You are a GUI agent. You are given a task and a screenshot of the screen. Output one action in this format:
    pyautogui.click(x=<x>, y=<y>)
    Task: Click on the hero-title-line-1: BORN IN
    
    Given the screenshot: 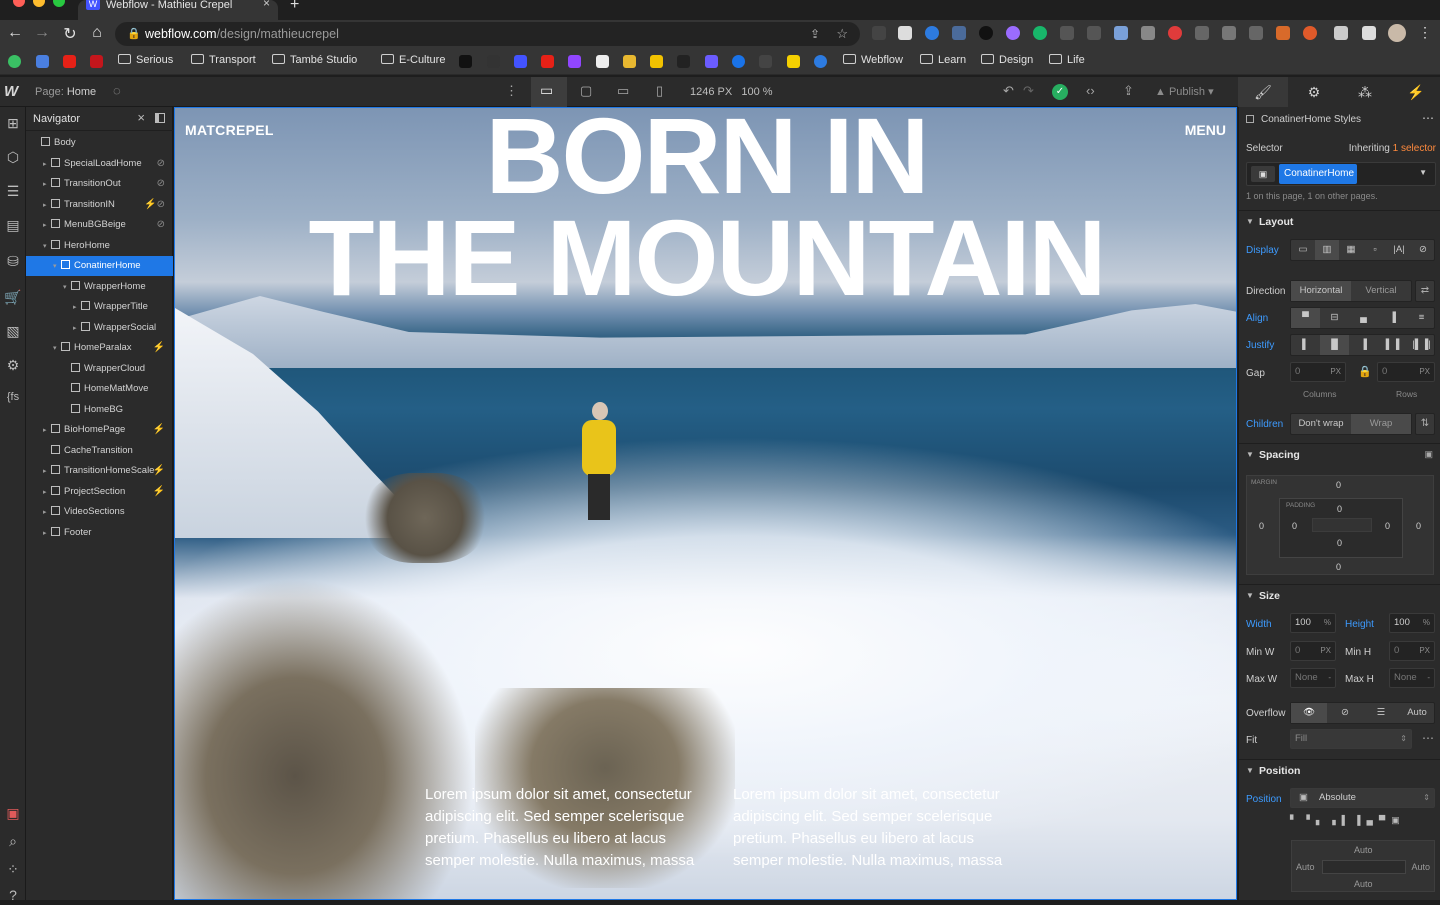 What is the action you would take?
    pyautogui.click(x=705, y=159)
    